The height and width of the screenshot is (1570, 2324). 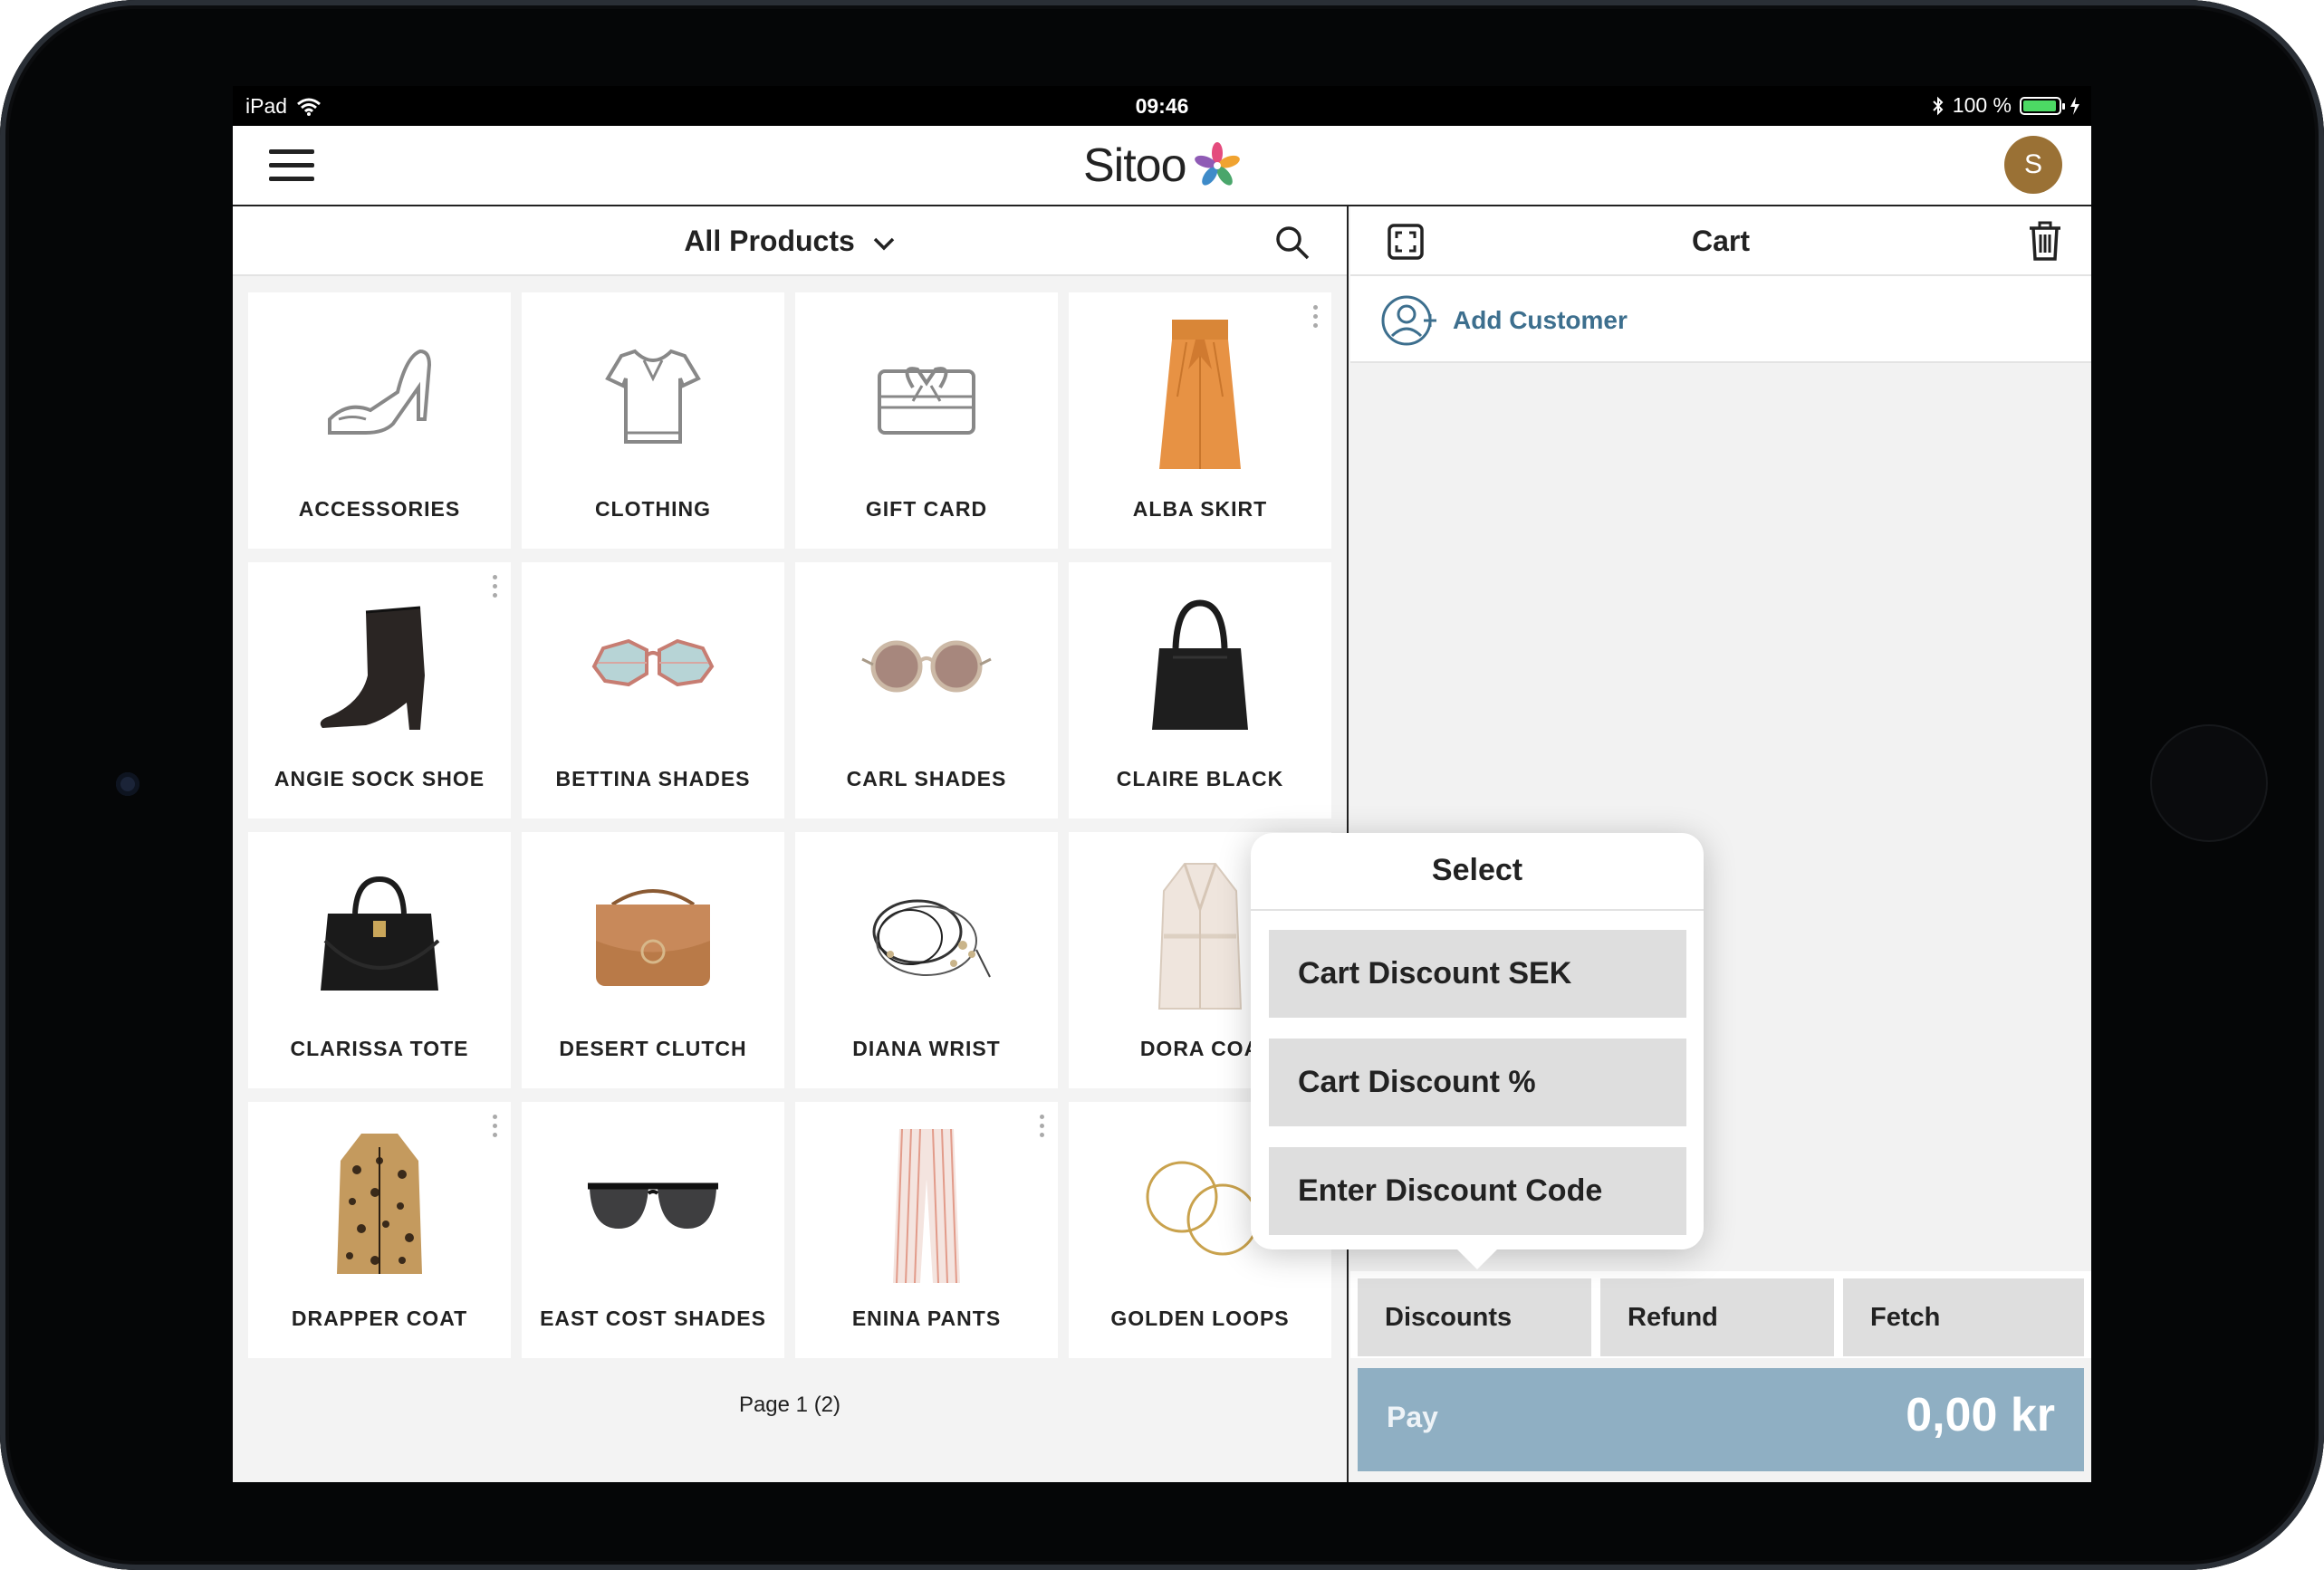 What do you see at coordinates (653, 1318) in the screenshot?
I see `product-label: EAST COST SHADES` at bounding box center [653, 1318].